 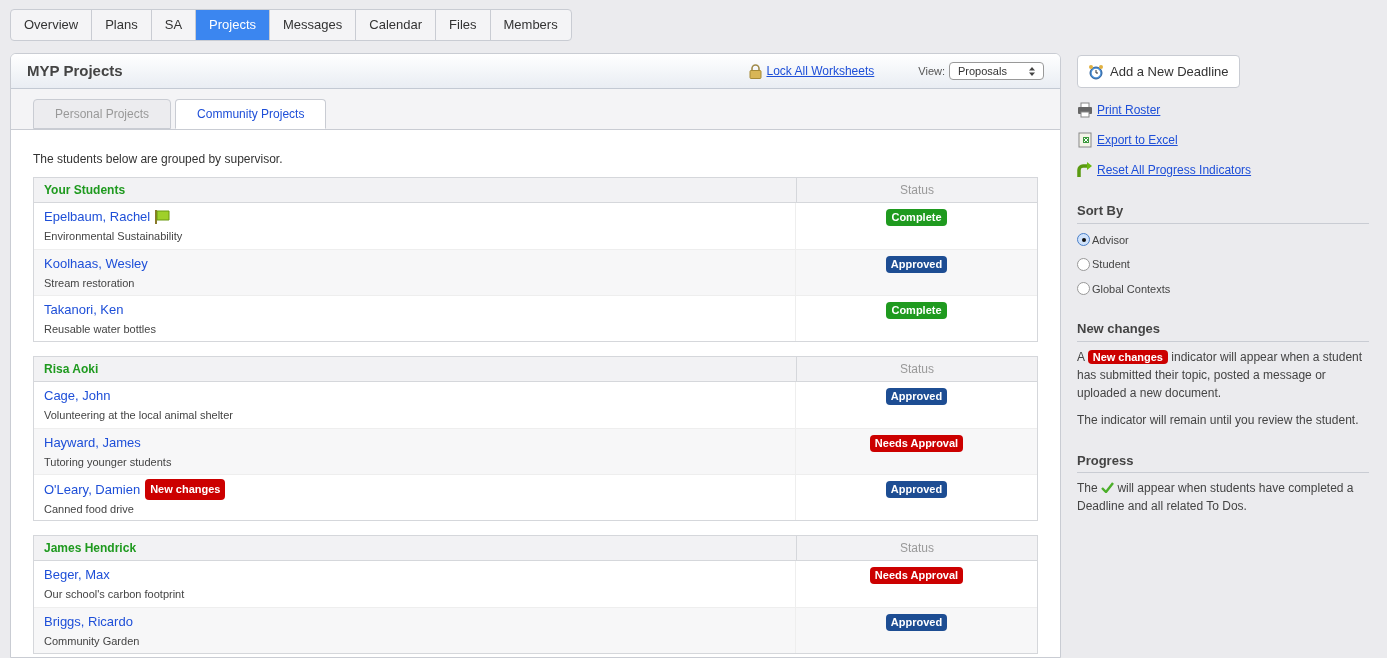 I want to click on radio-label: Advisor, so click(x=1110, y=240).